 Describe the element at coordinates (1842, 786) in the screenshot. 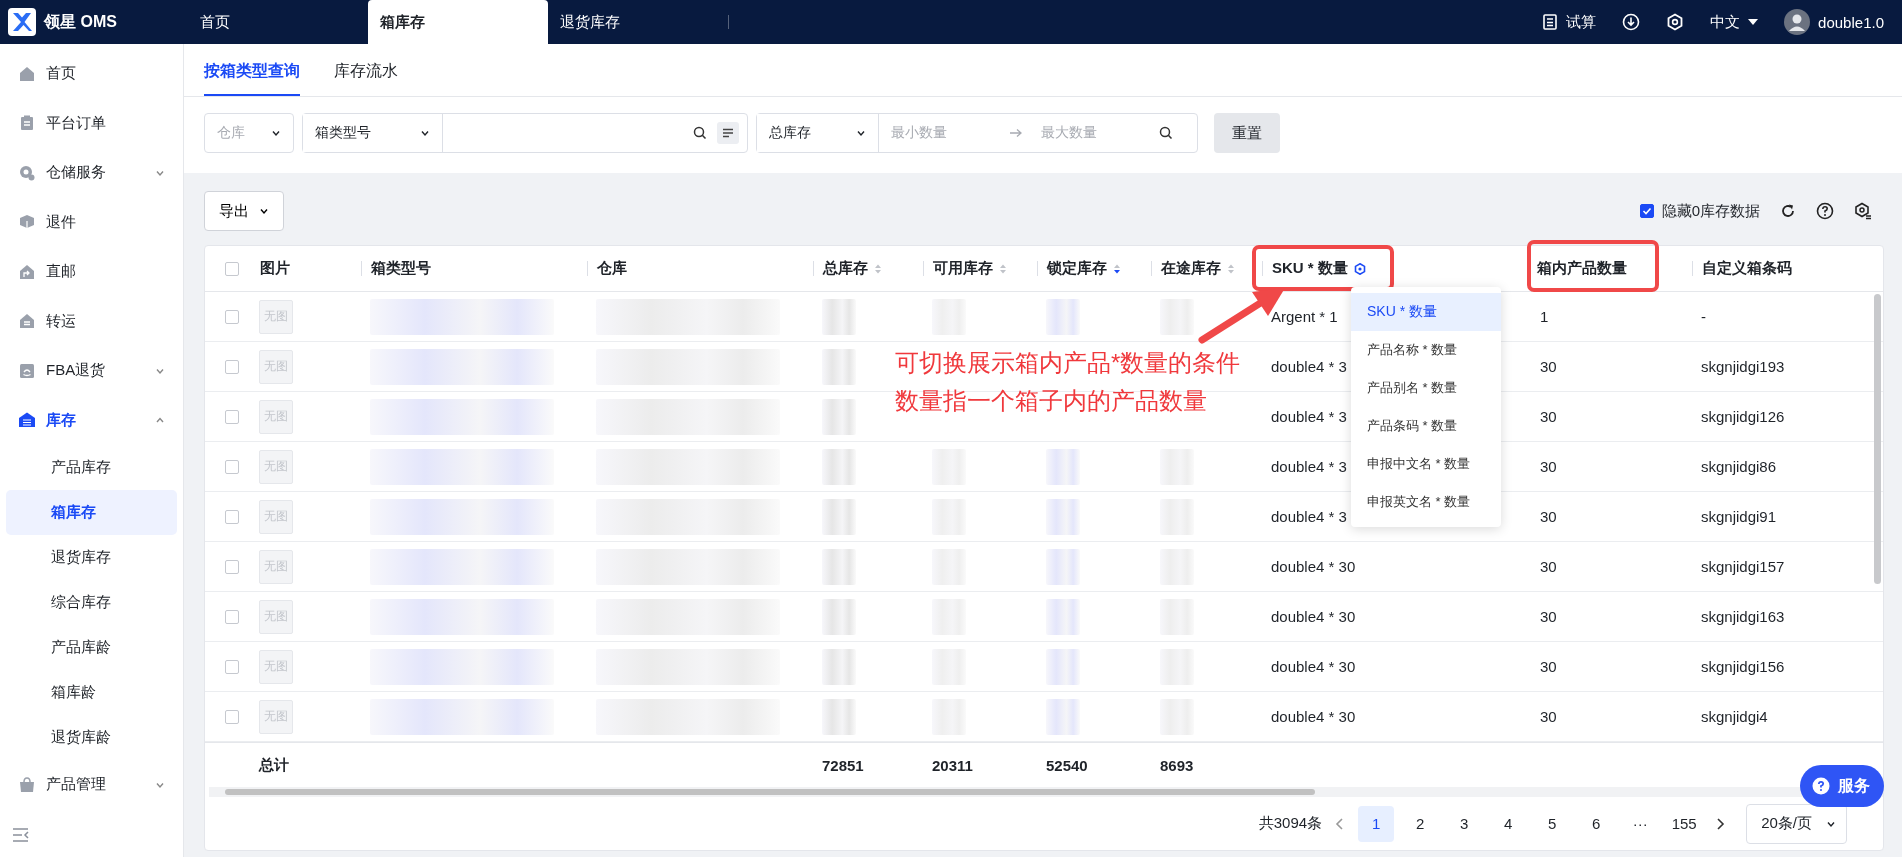

I see `service-button: 服务` at that location.